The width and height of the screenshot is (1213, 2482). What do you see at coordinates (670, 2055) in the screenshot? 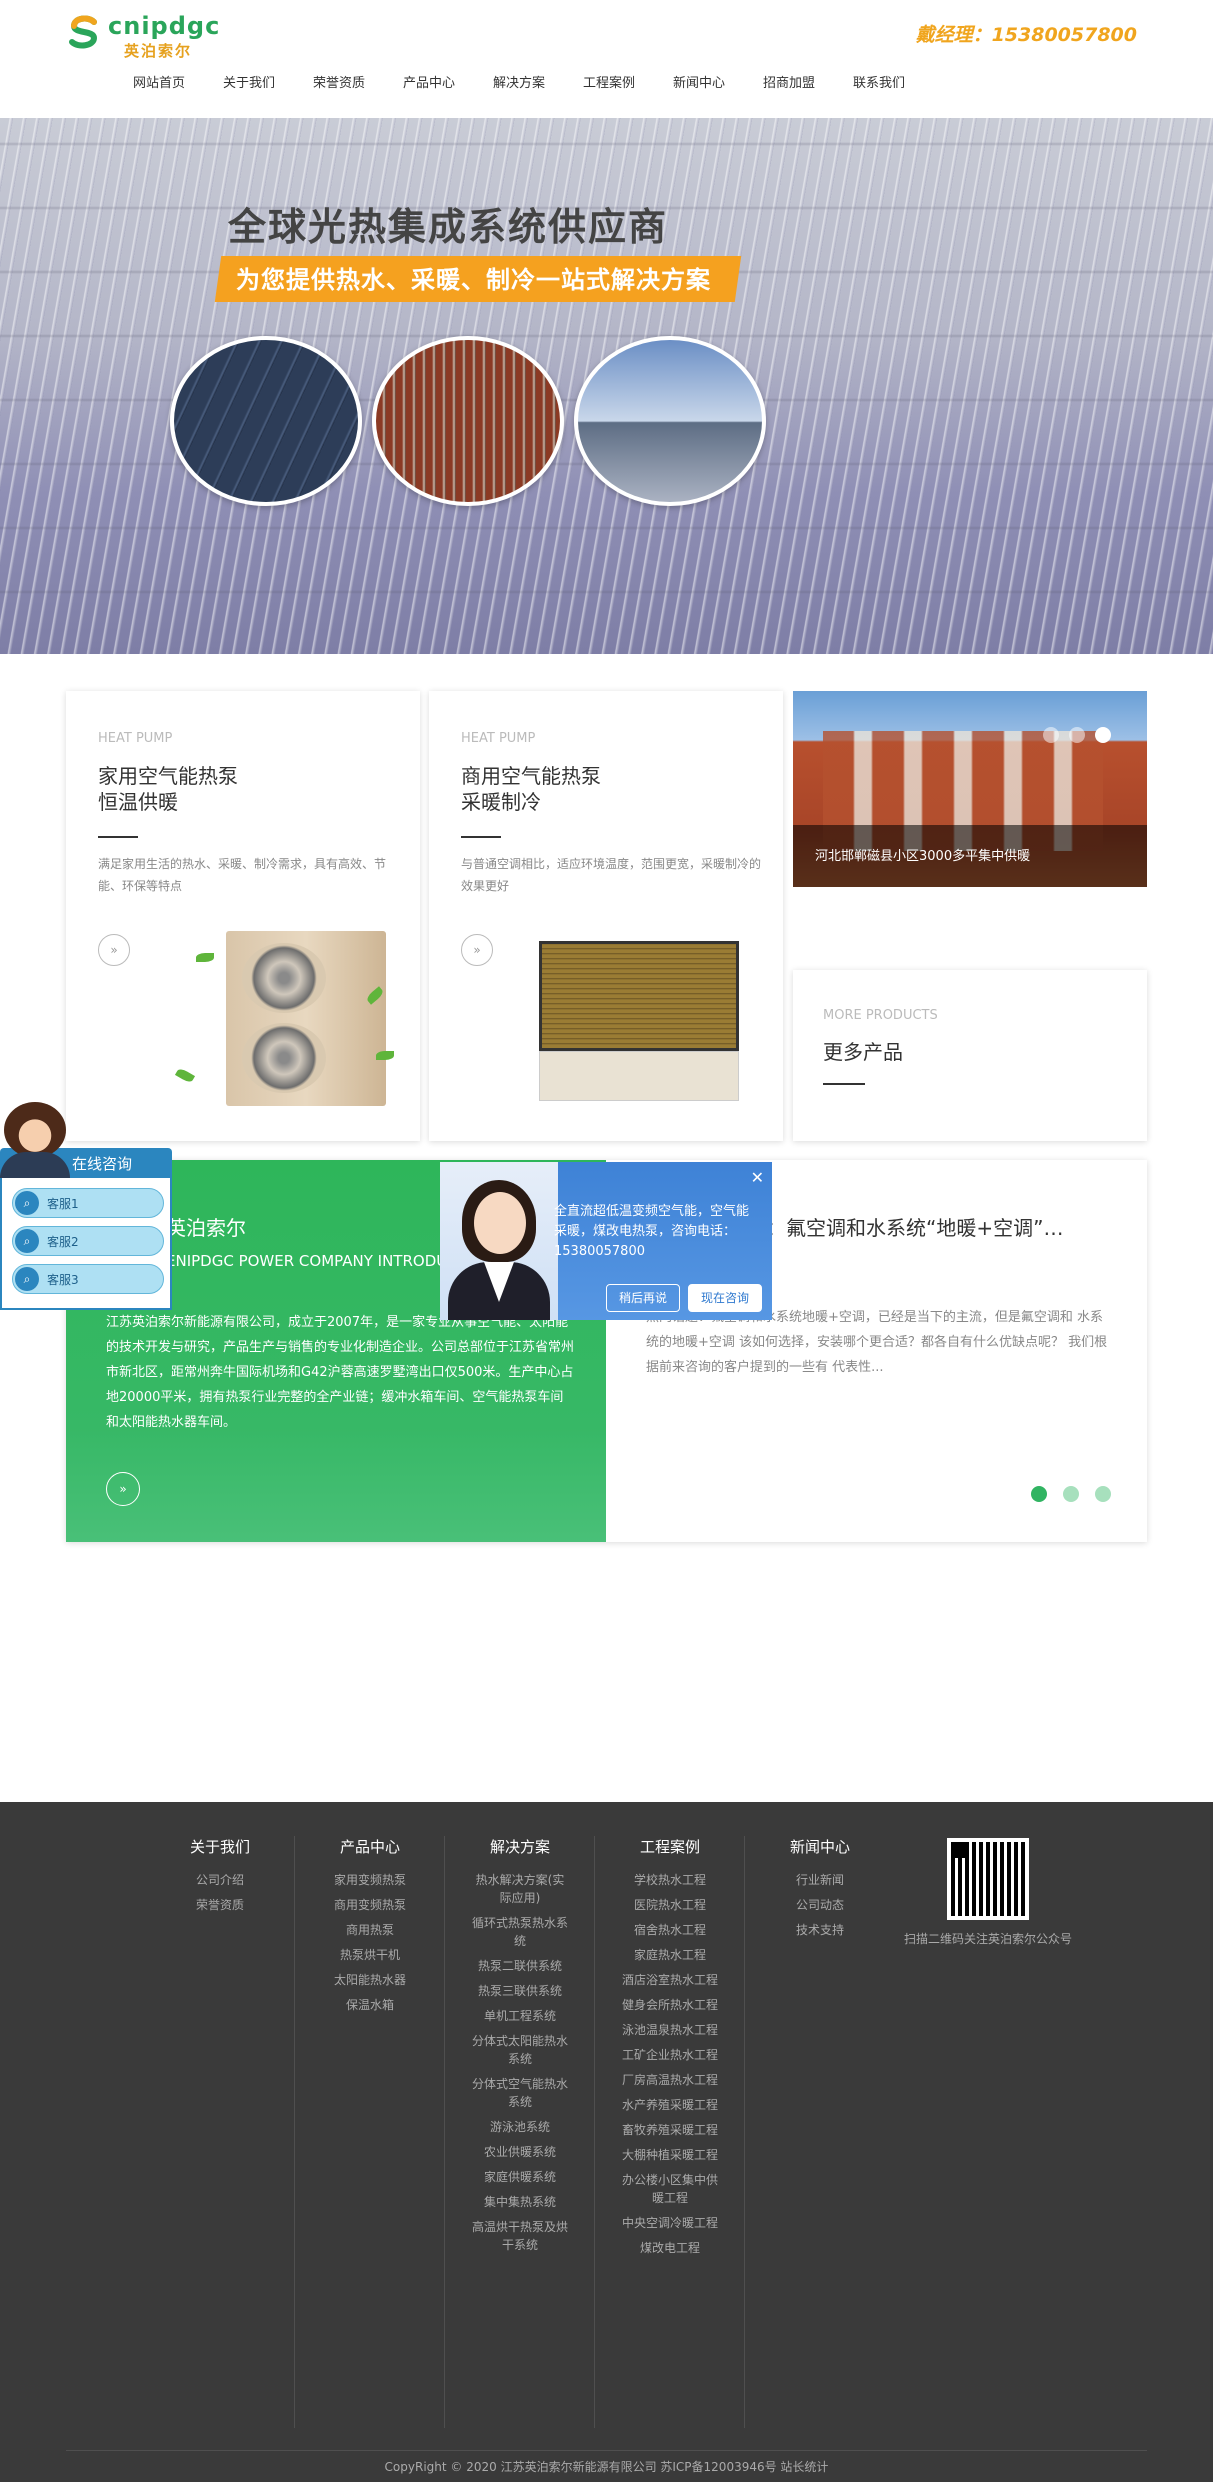
I see `footer-link: 工矿企业热水工程` at bounding box center [670, 2055].